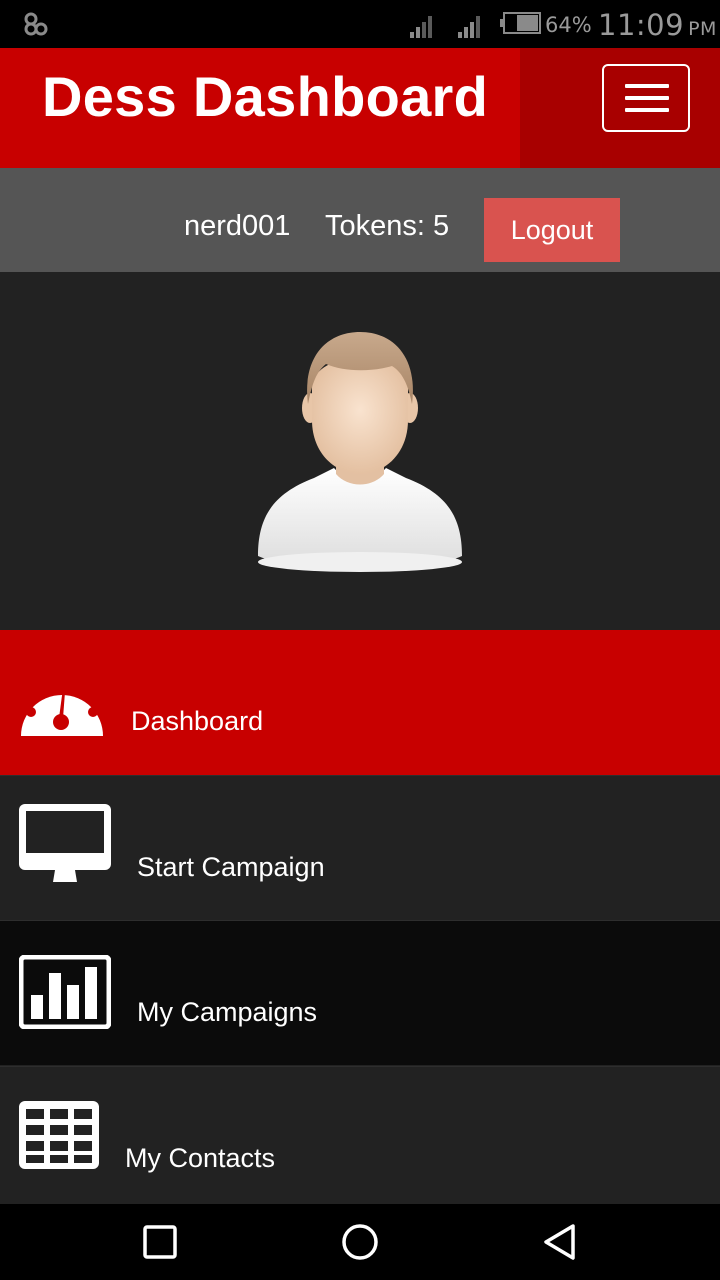 This screenshot has width=720, height=1280. I want to click on user-avatar, so click(360, 452).